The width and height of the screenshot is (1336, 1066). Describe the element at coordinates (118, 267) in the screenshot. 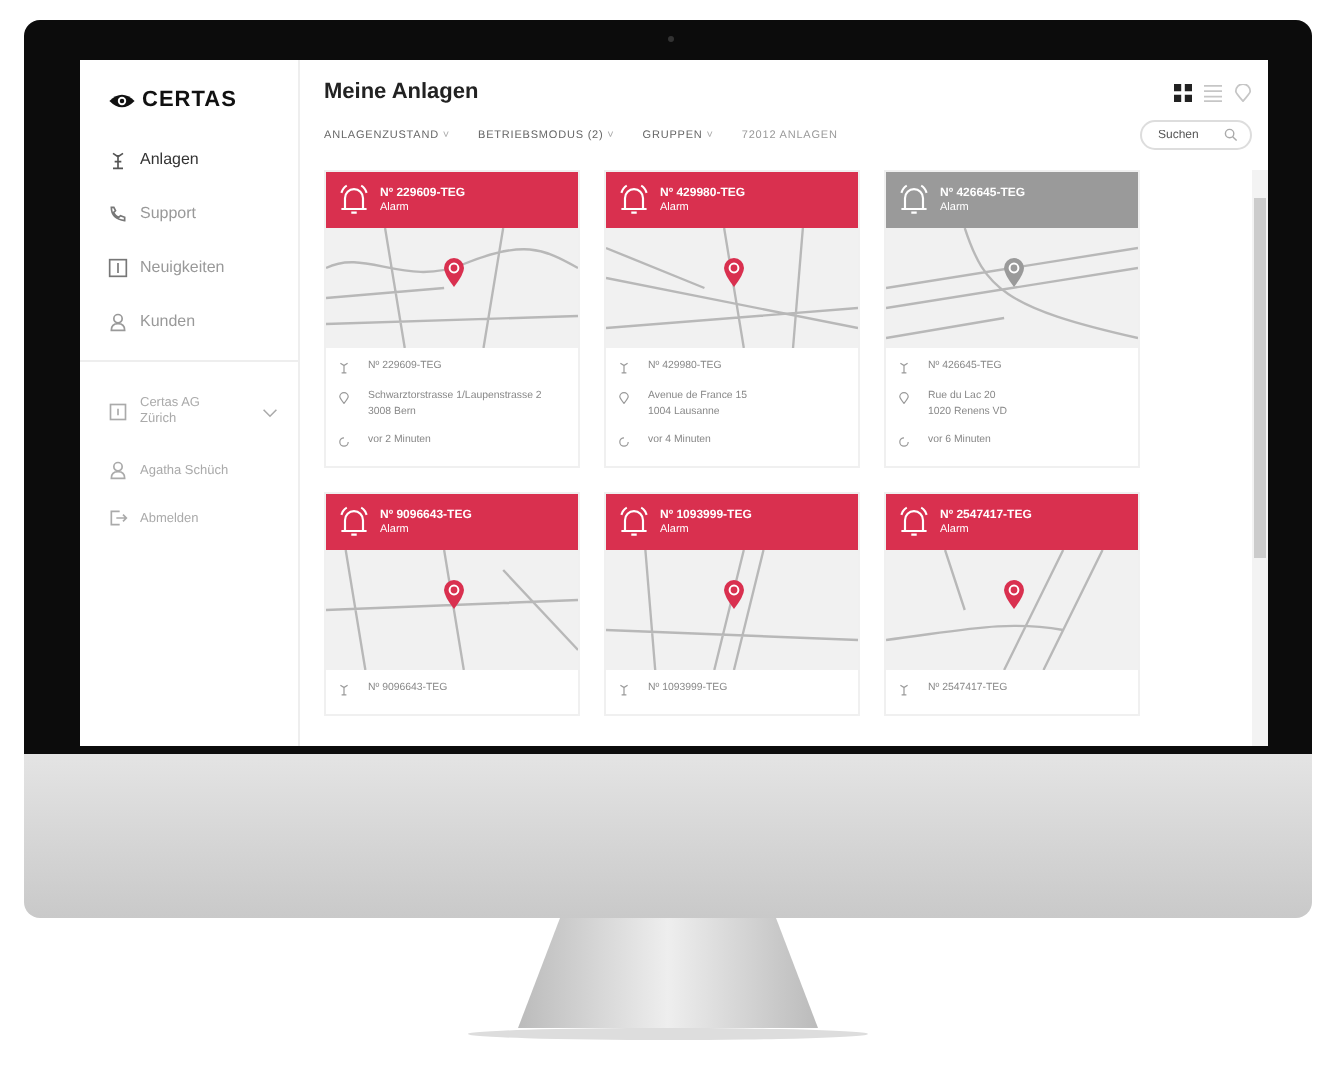

I see `newspaper-icon` at that location.